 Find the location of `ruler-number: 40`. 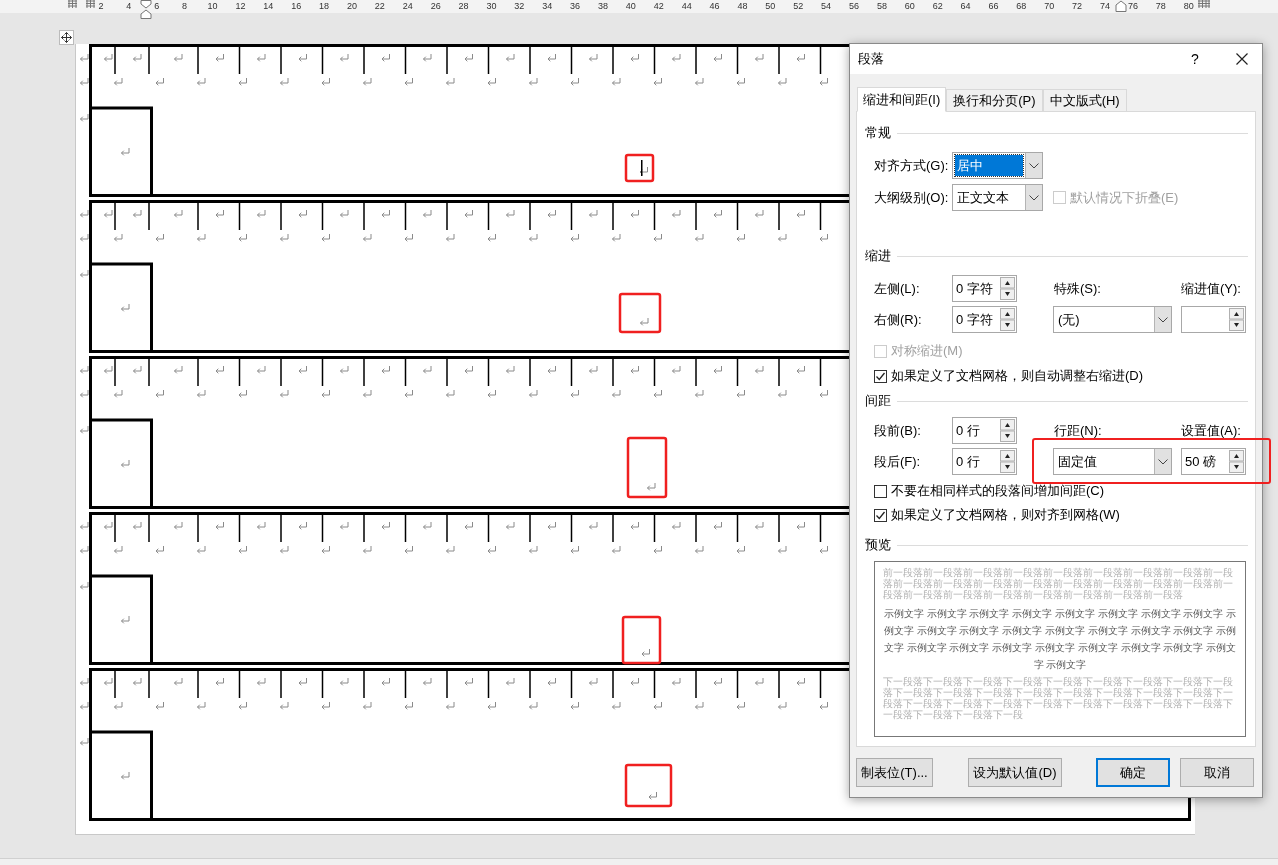

ruler-number: 40 is located at coordinates (630, 6).